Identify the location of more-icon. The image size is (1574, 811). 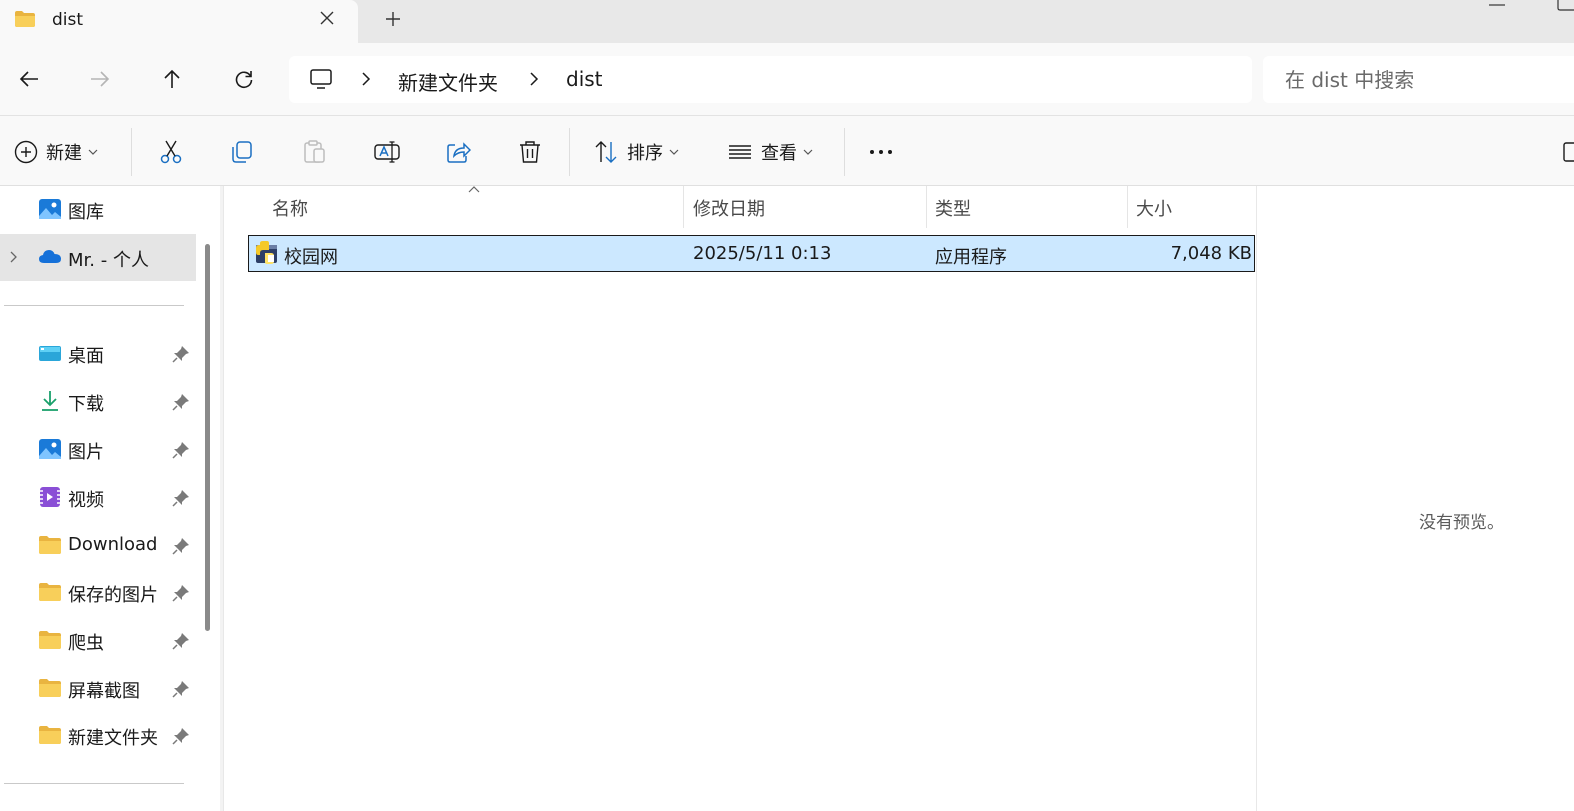
(881, 152).